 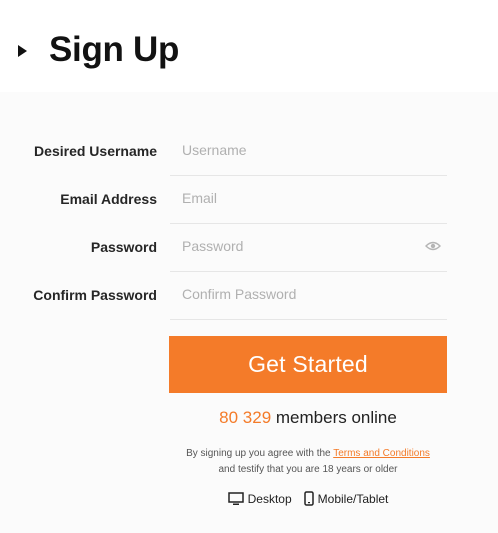 I want to click on page-title: Sign Up, so click(x=114, y=49).